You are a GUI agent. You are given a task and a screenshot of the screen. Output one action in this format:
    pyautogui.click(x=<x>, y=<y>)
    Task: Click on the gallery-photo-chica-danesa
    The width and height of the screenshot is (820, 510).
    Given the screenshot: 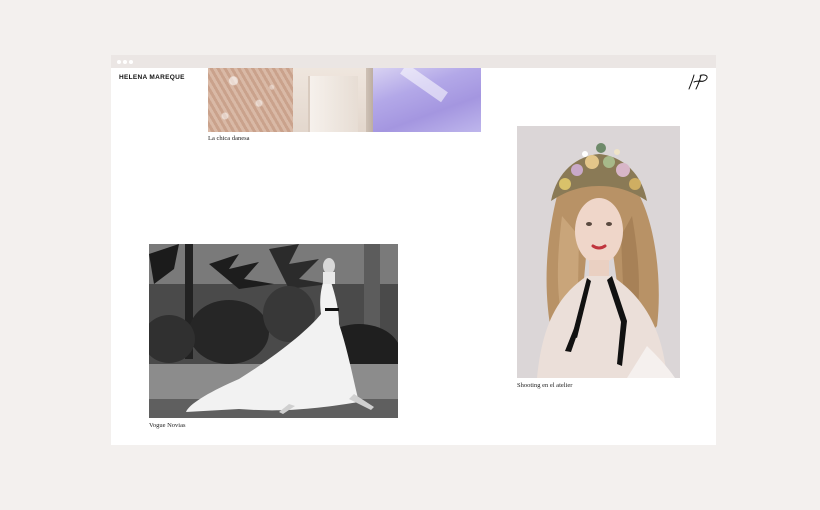 What is the action you would take?
    pyautogui.click(x=344, y=100)
    